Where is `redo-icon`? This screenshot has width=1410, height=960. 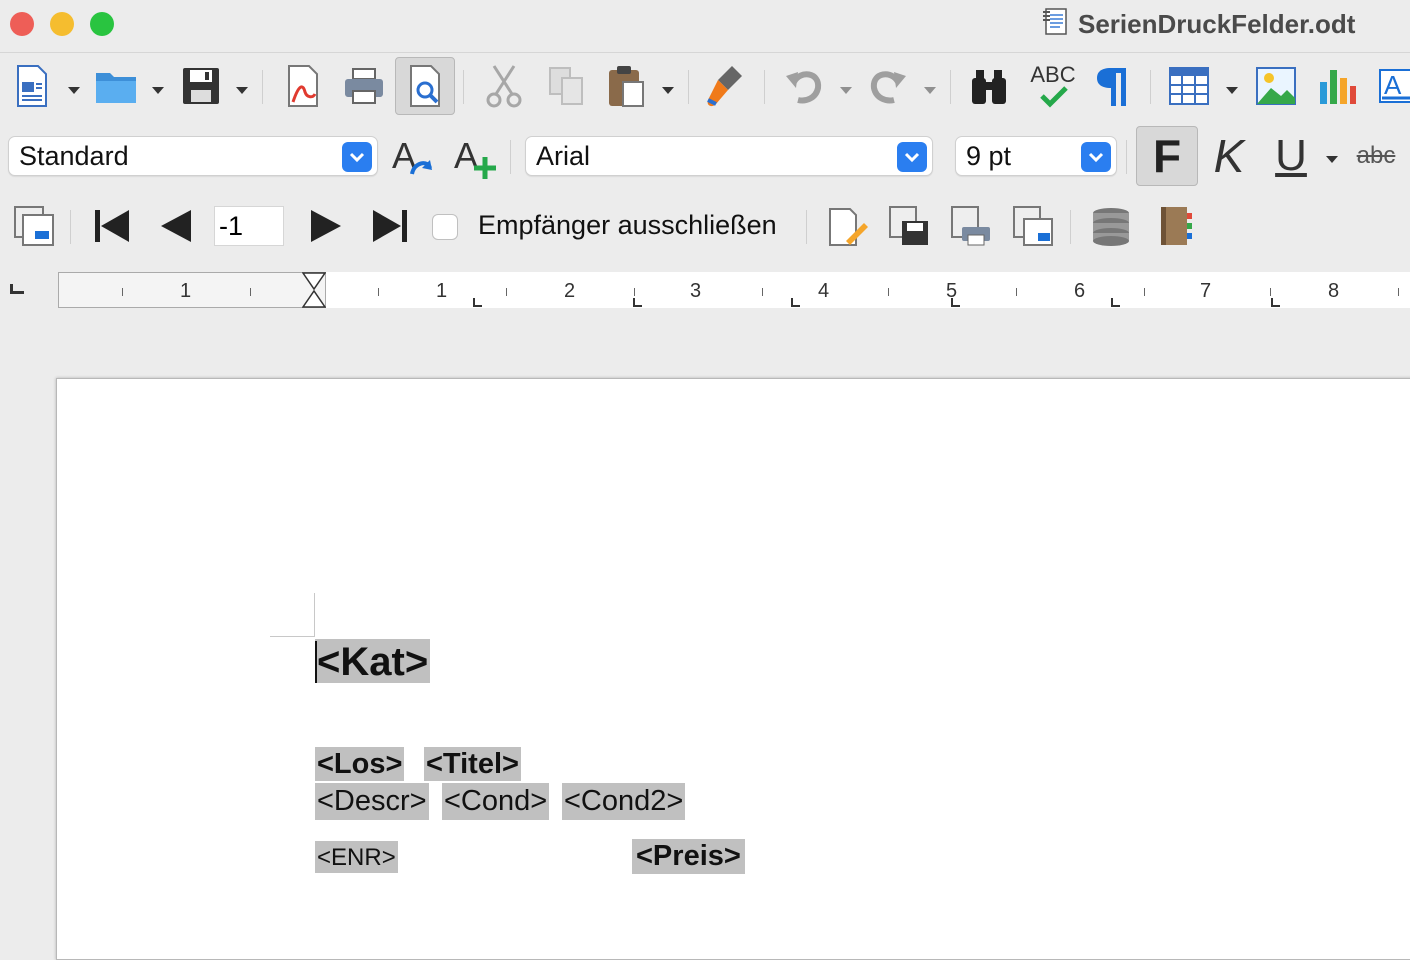
redo-icon is located at coordinates (888, 86).